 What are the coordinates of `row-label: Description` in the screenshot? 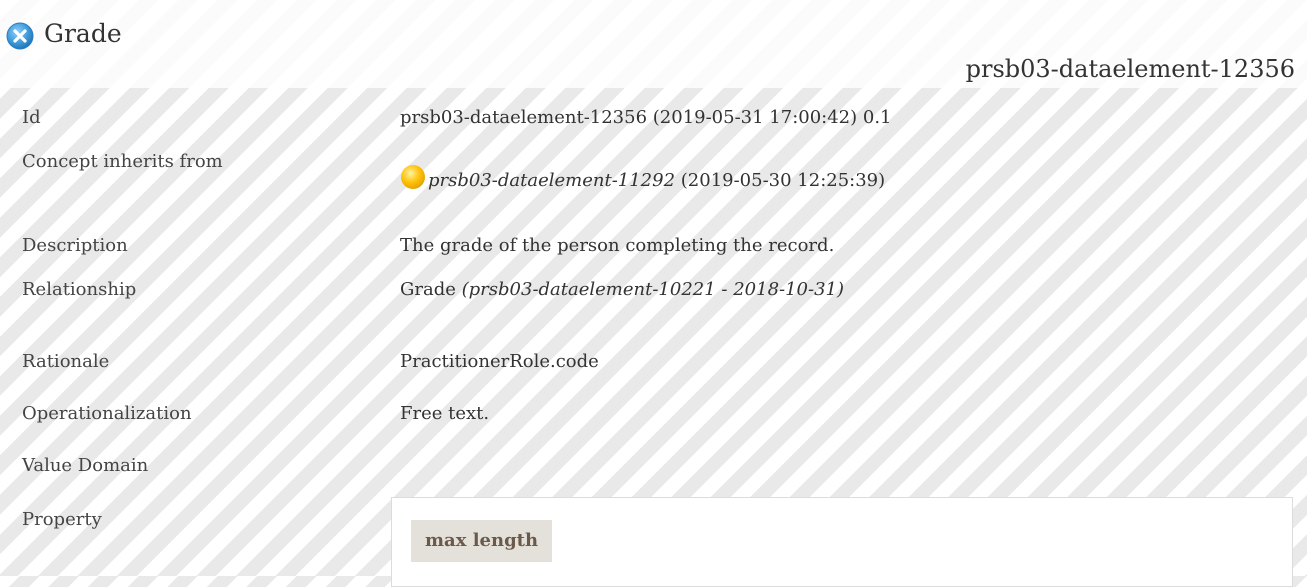 It's located at (75, 245).